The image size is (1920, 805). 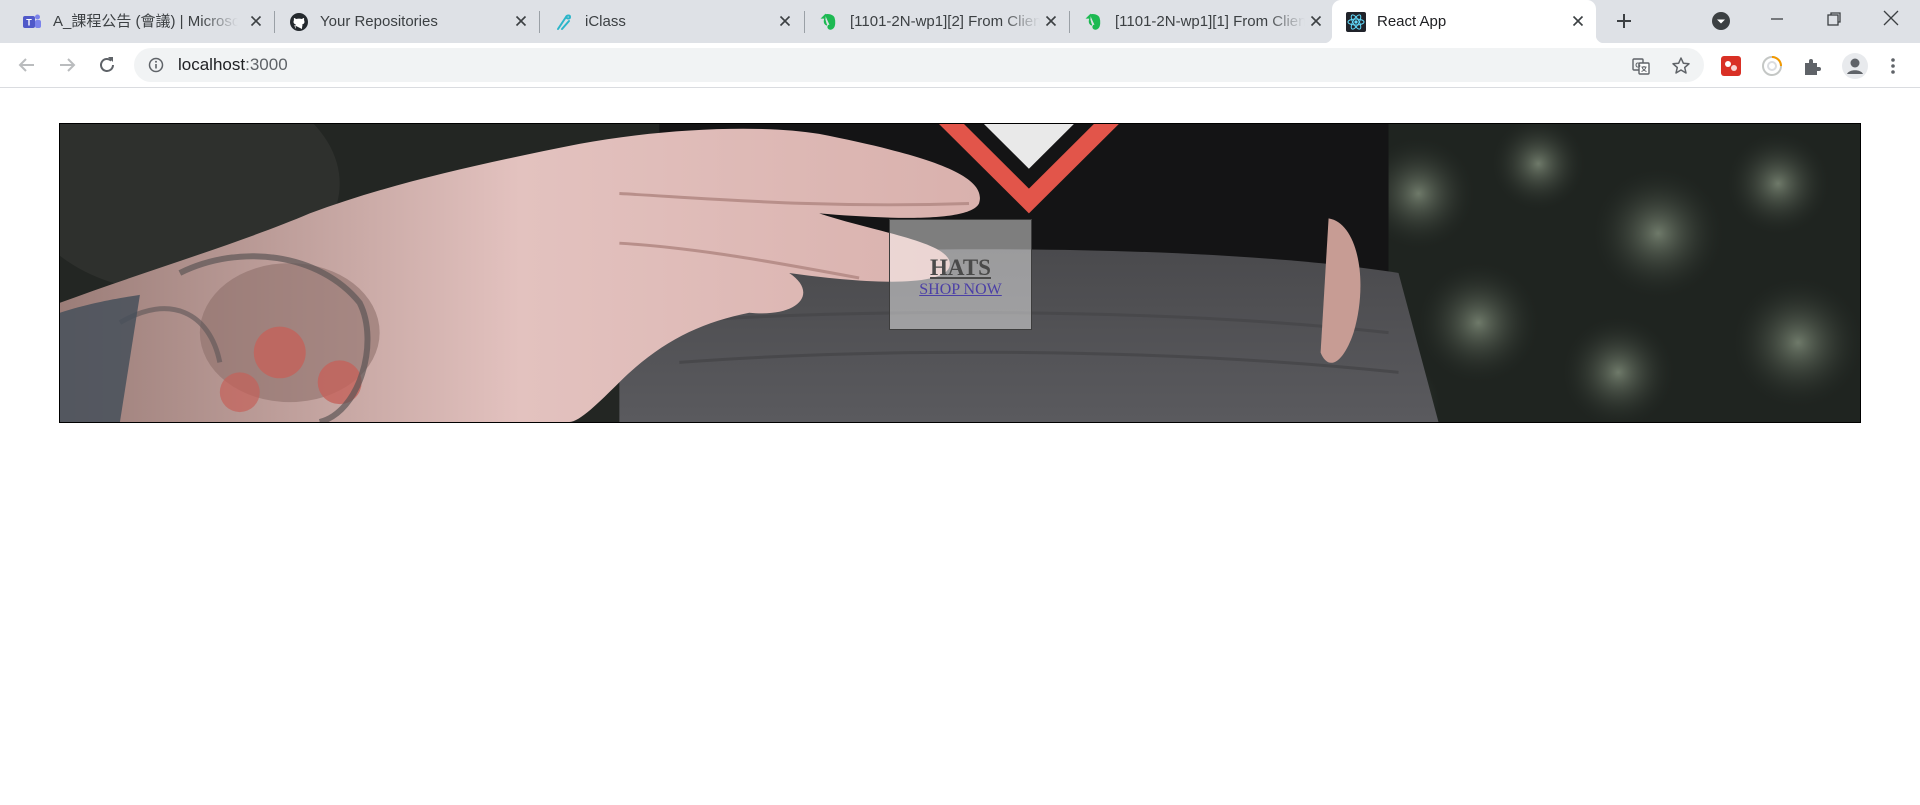 I want to click on svg-text: G, so click(x=1638, y=66).